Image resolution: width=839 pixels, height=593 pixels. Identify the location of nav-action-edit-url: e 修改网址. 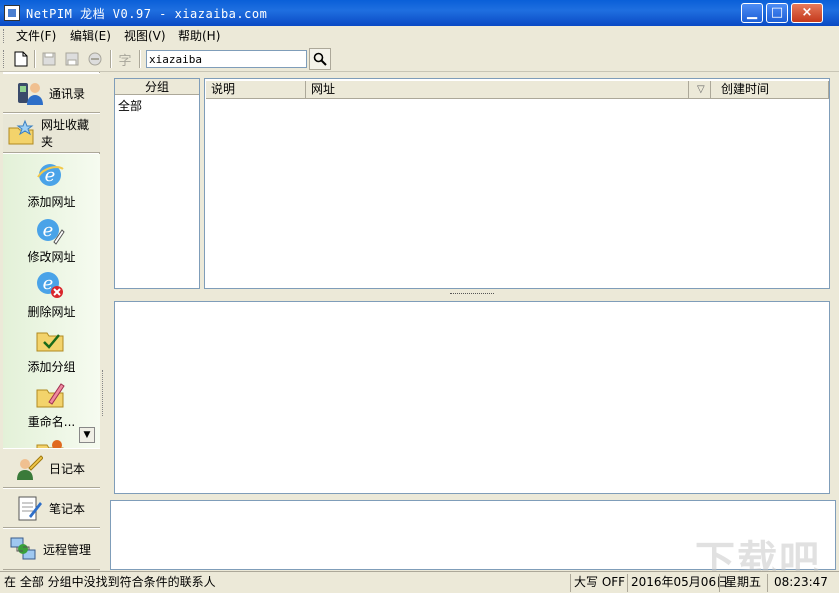
(51, 236).